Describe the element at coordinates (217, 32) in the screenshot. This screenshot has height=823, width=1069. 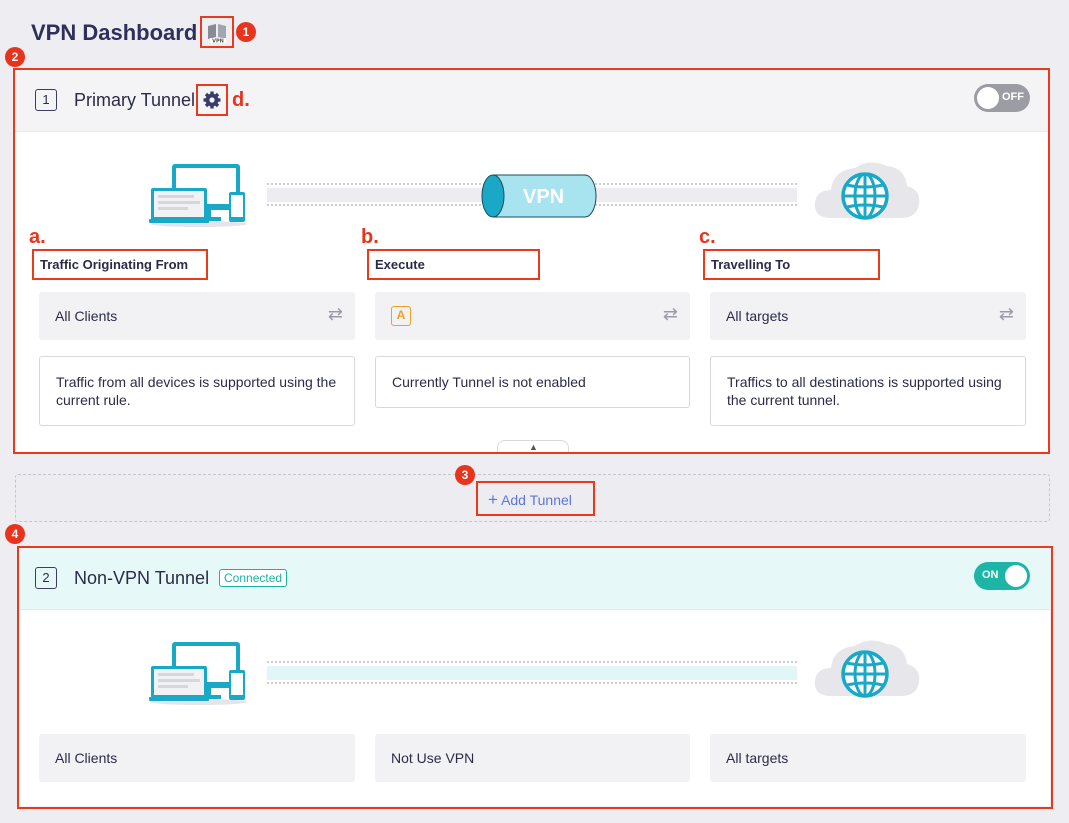
I see `annotation-box-icon` at that location.